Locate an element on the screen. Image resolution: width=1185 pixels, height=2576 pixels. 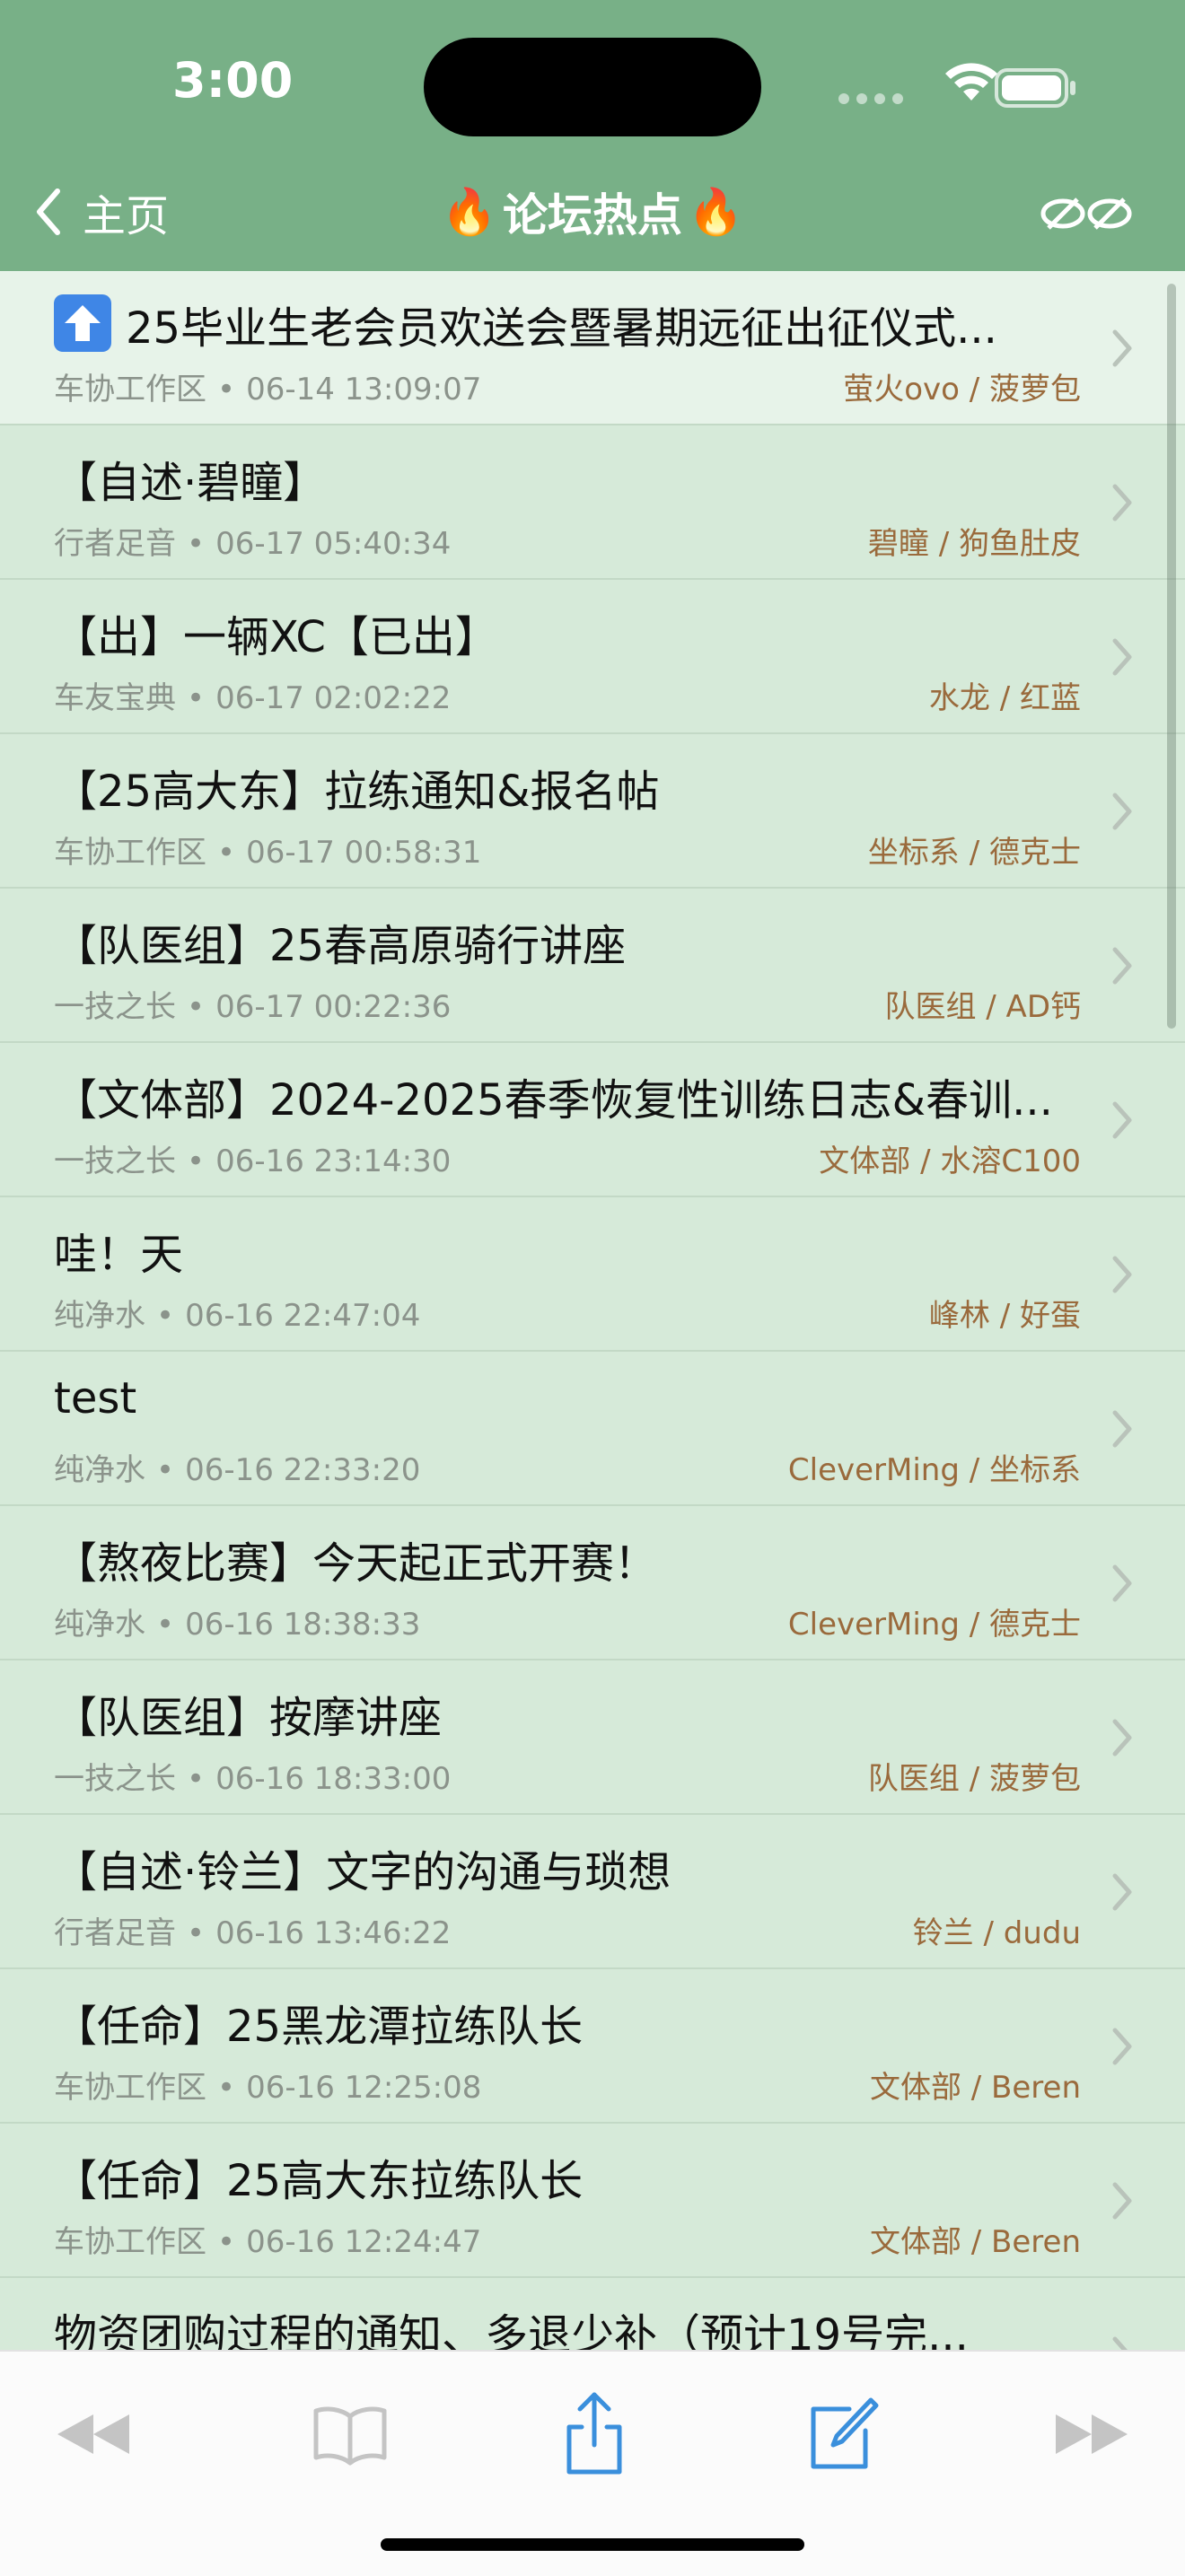
back-label: 主页 is located at coordinates (126, 216).